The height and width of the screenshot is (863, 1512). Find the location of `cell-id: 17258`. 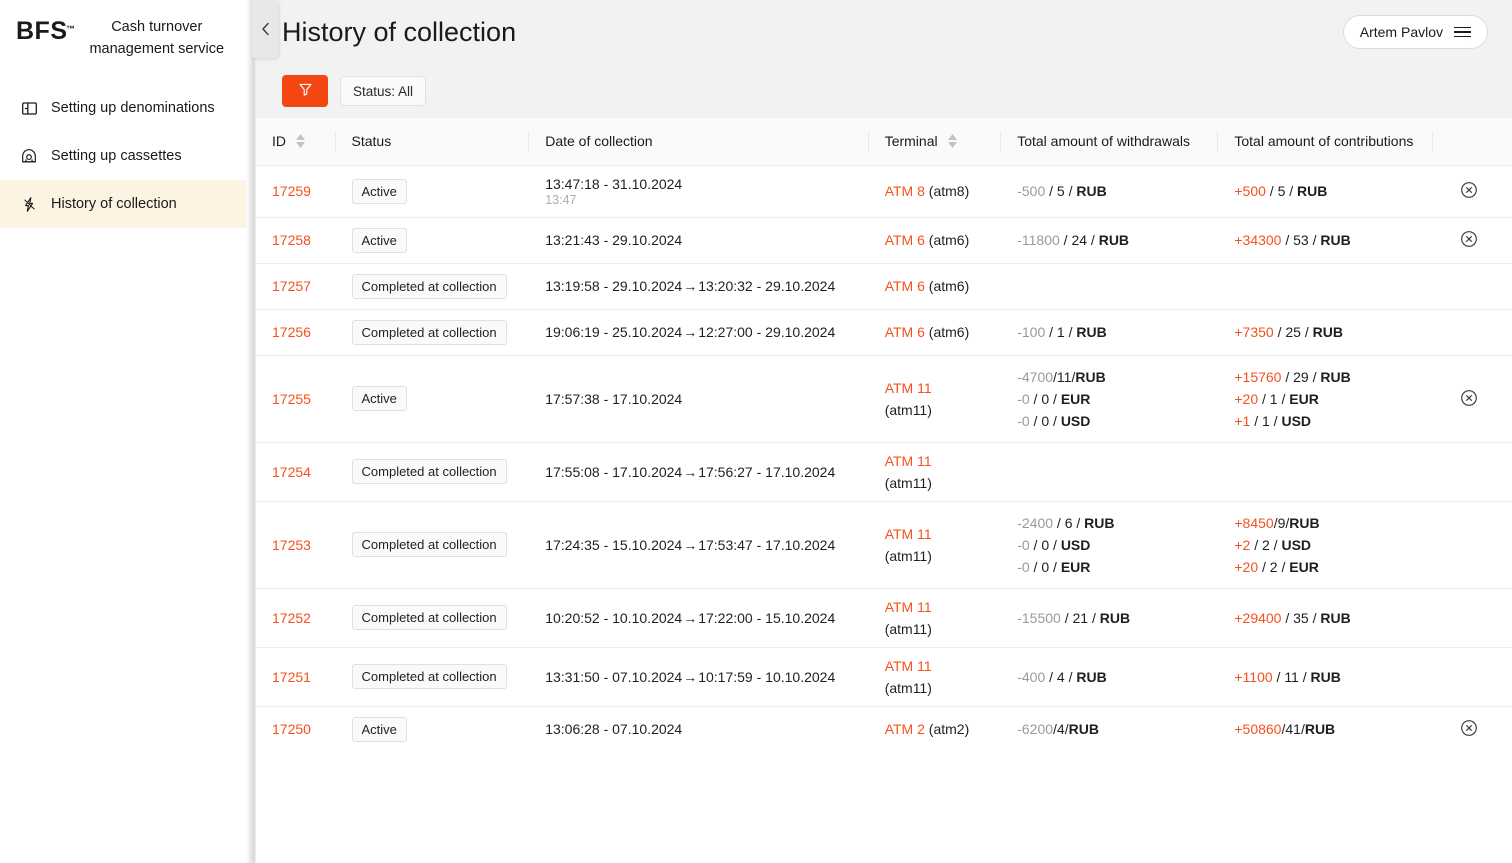

cell-id: 17258 is located at coordinates (296, 240).